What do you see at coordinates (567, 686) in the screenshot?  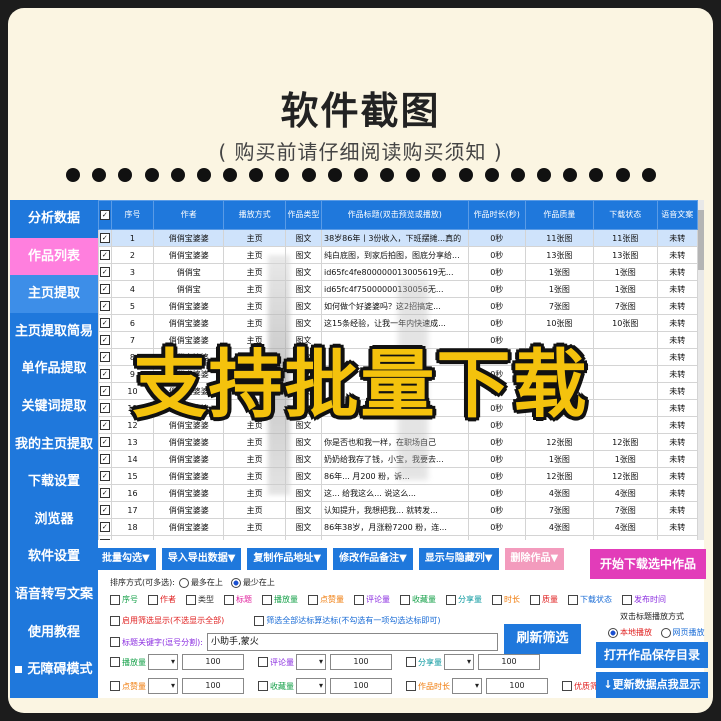 I see `checkbox-icon` at bounding box center [567, 686].